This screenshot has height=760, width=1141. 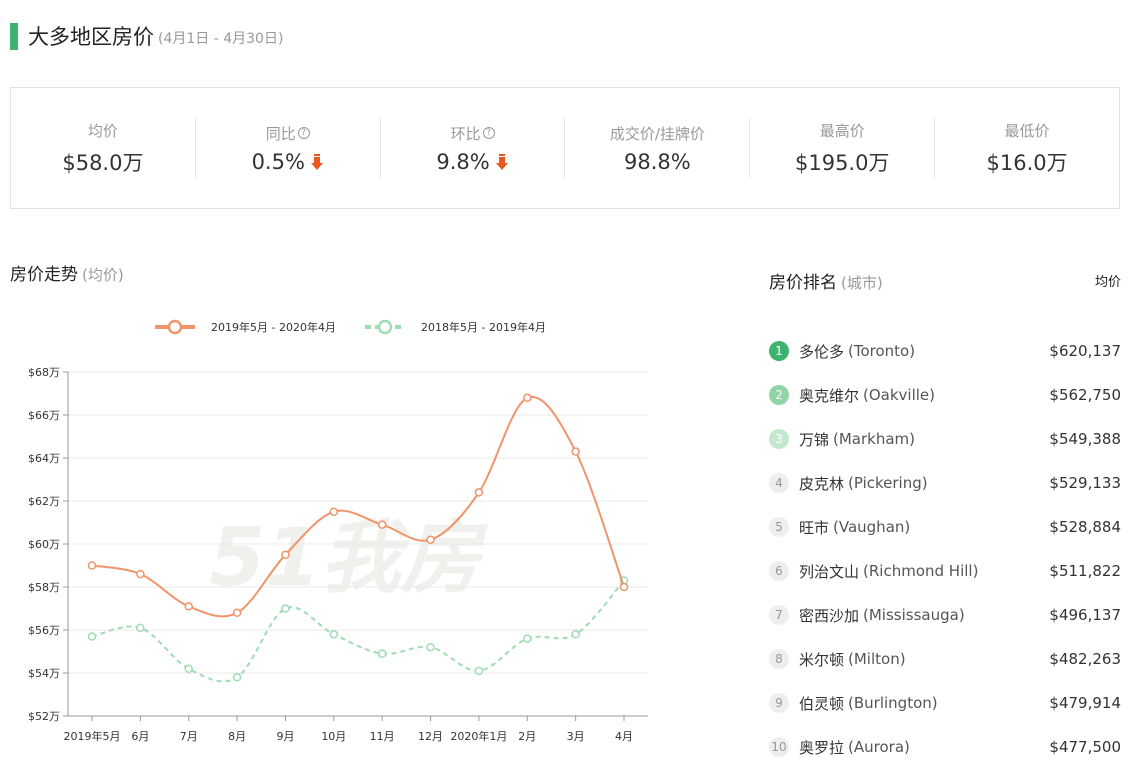 I want to click on stat-label: 同比?, so click(x=288, y=133).